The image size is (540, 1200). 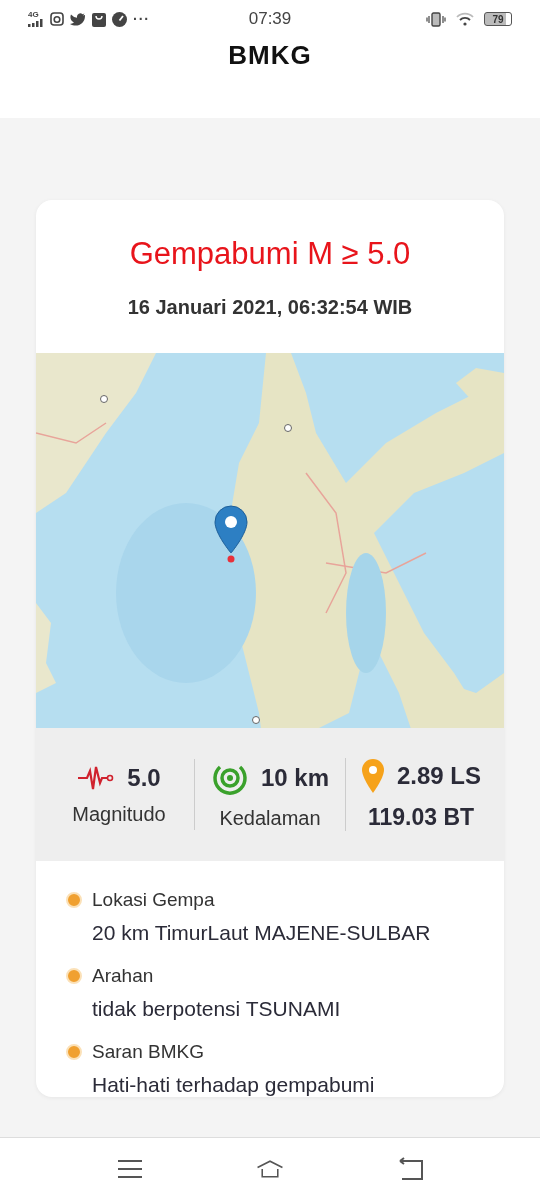 I want to click on gauge-icon, so click(x=119, y=19).